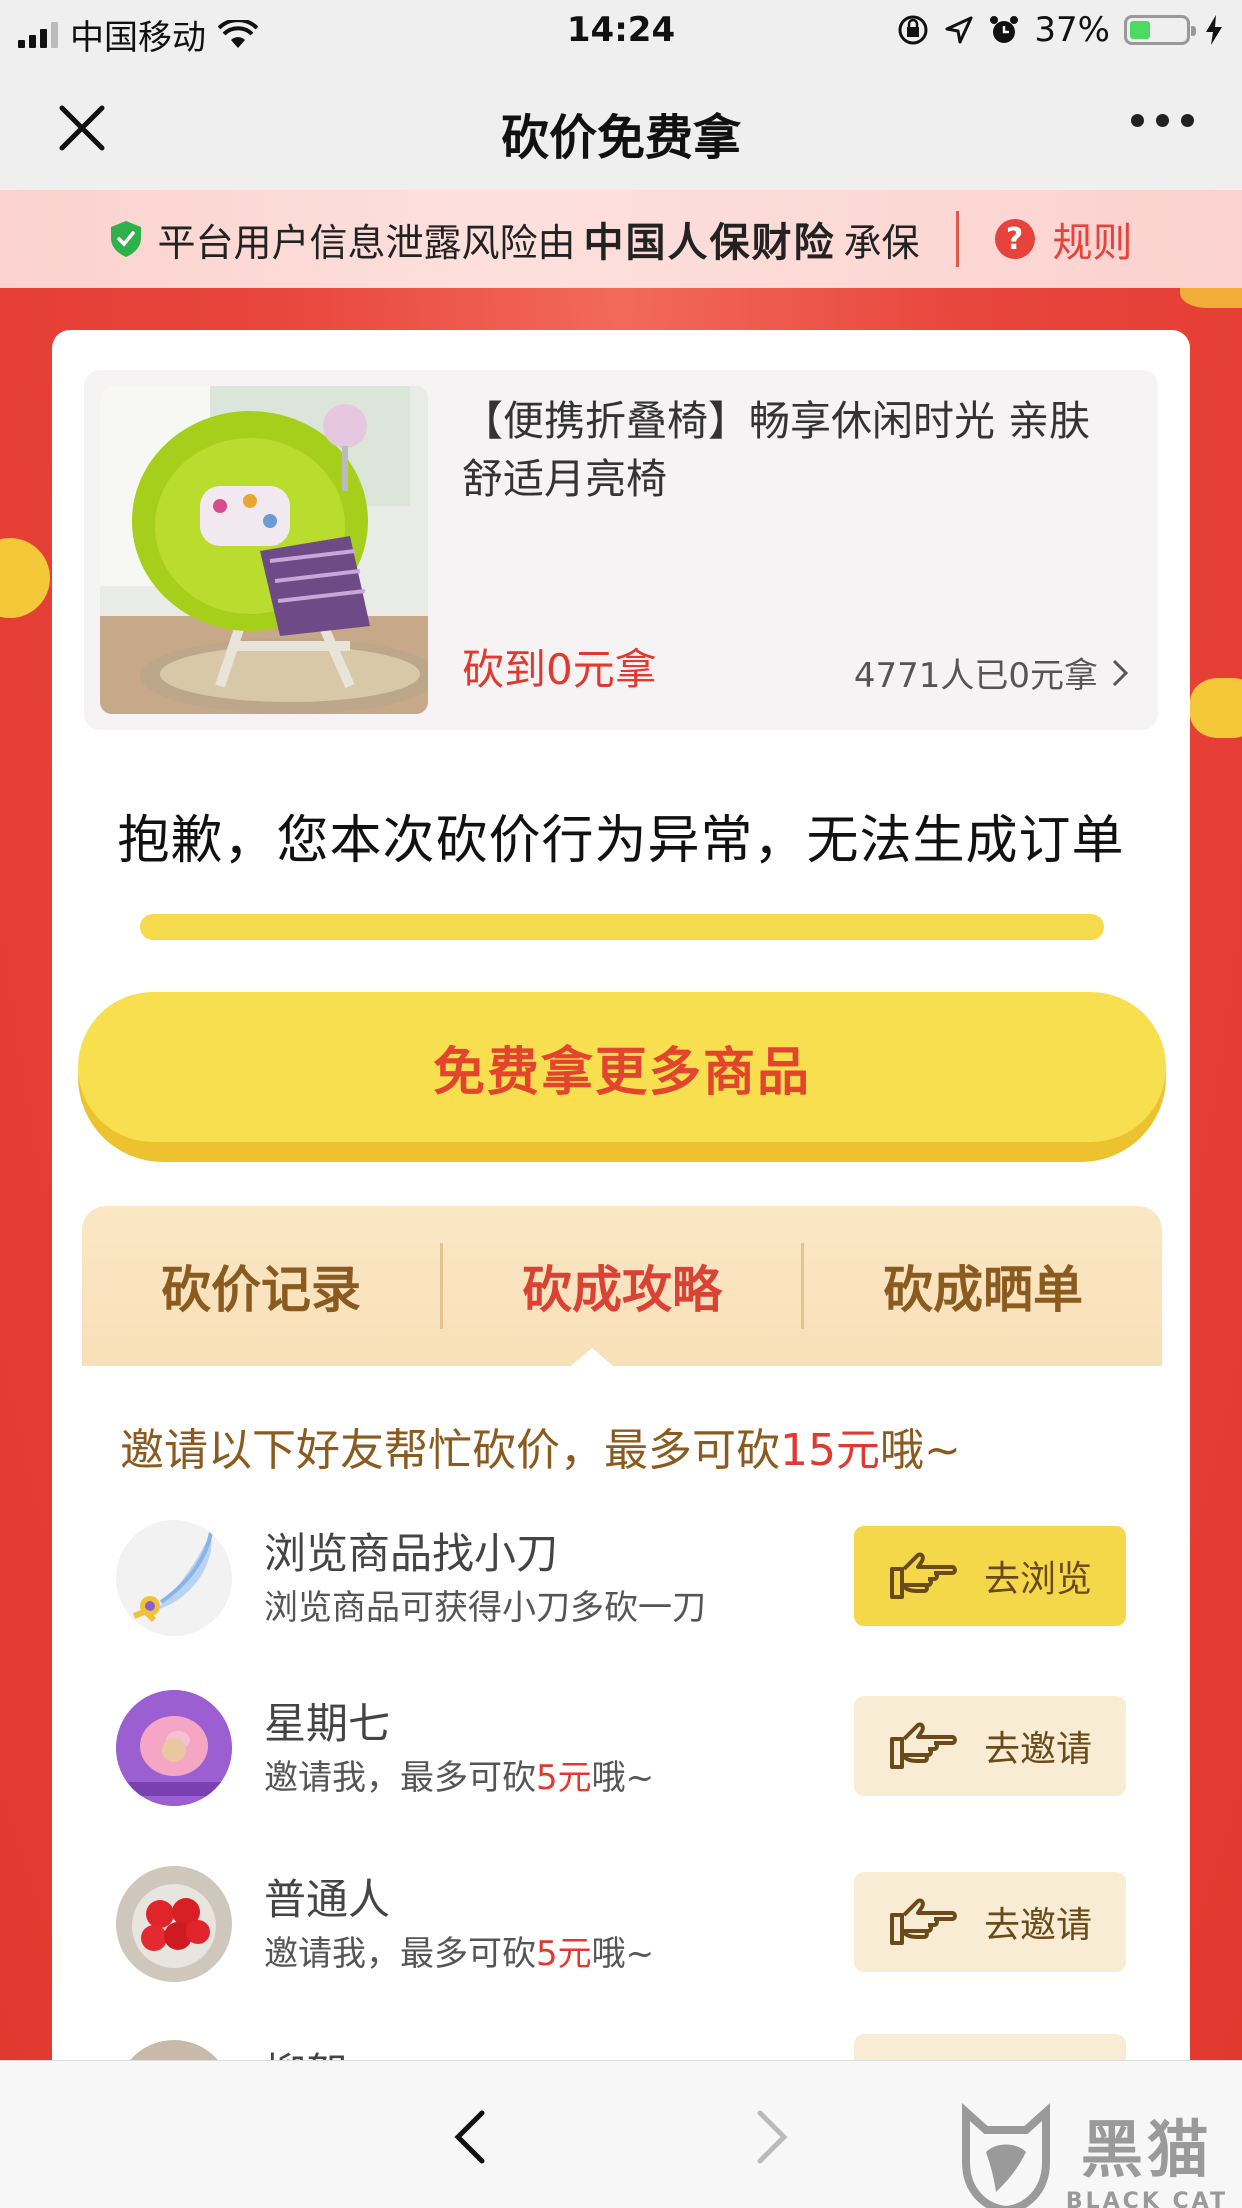 This screenshot has height=2208, width=1242. Describe the element at coordinates (126, 239) in the screenshot. I see `shield-icon` at that location.